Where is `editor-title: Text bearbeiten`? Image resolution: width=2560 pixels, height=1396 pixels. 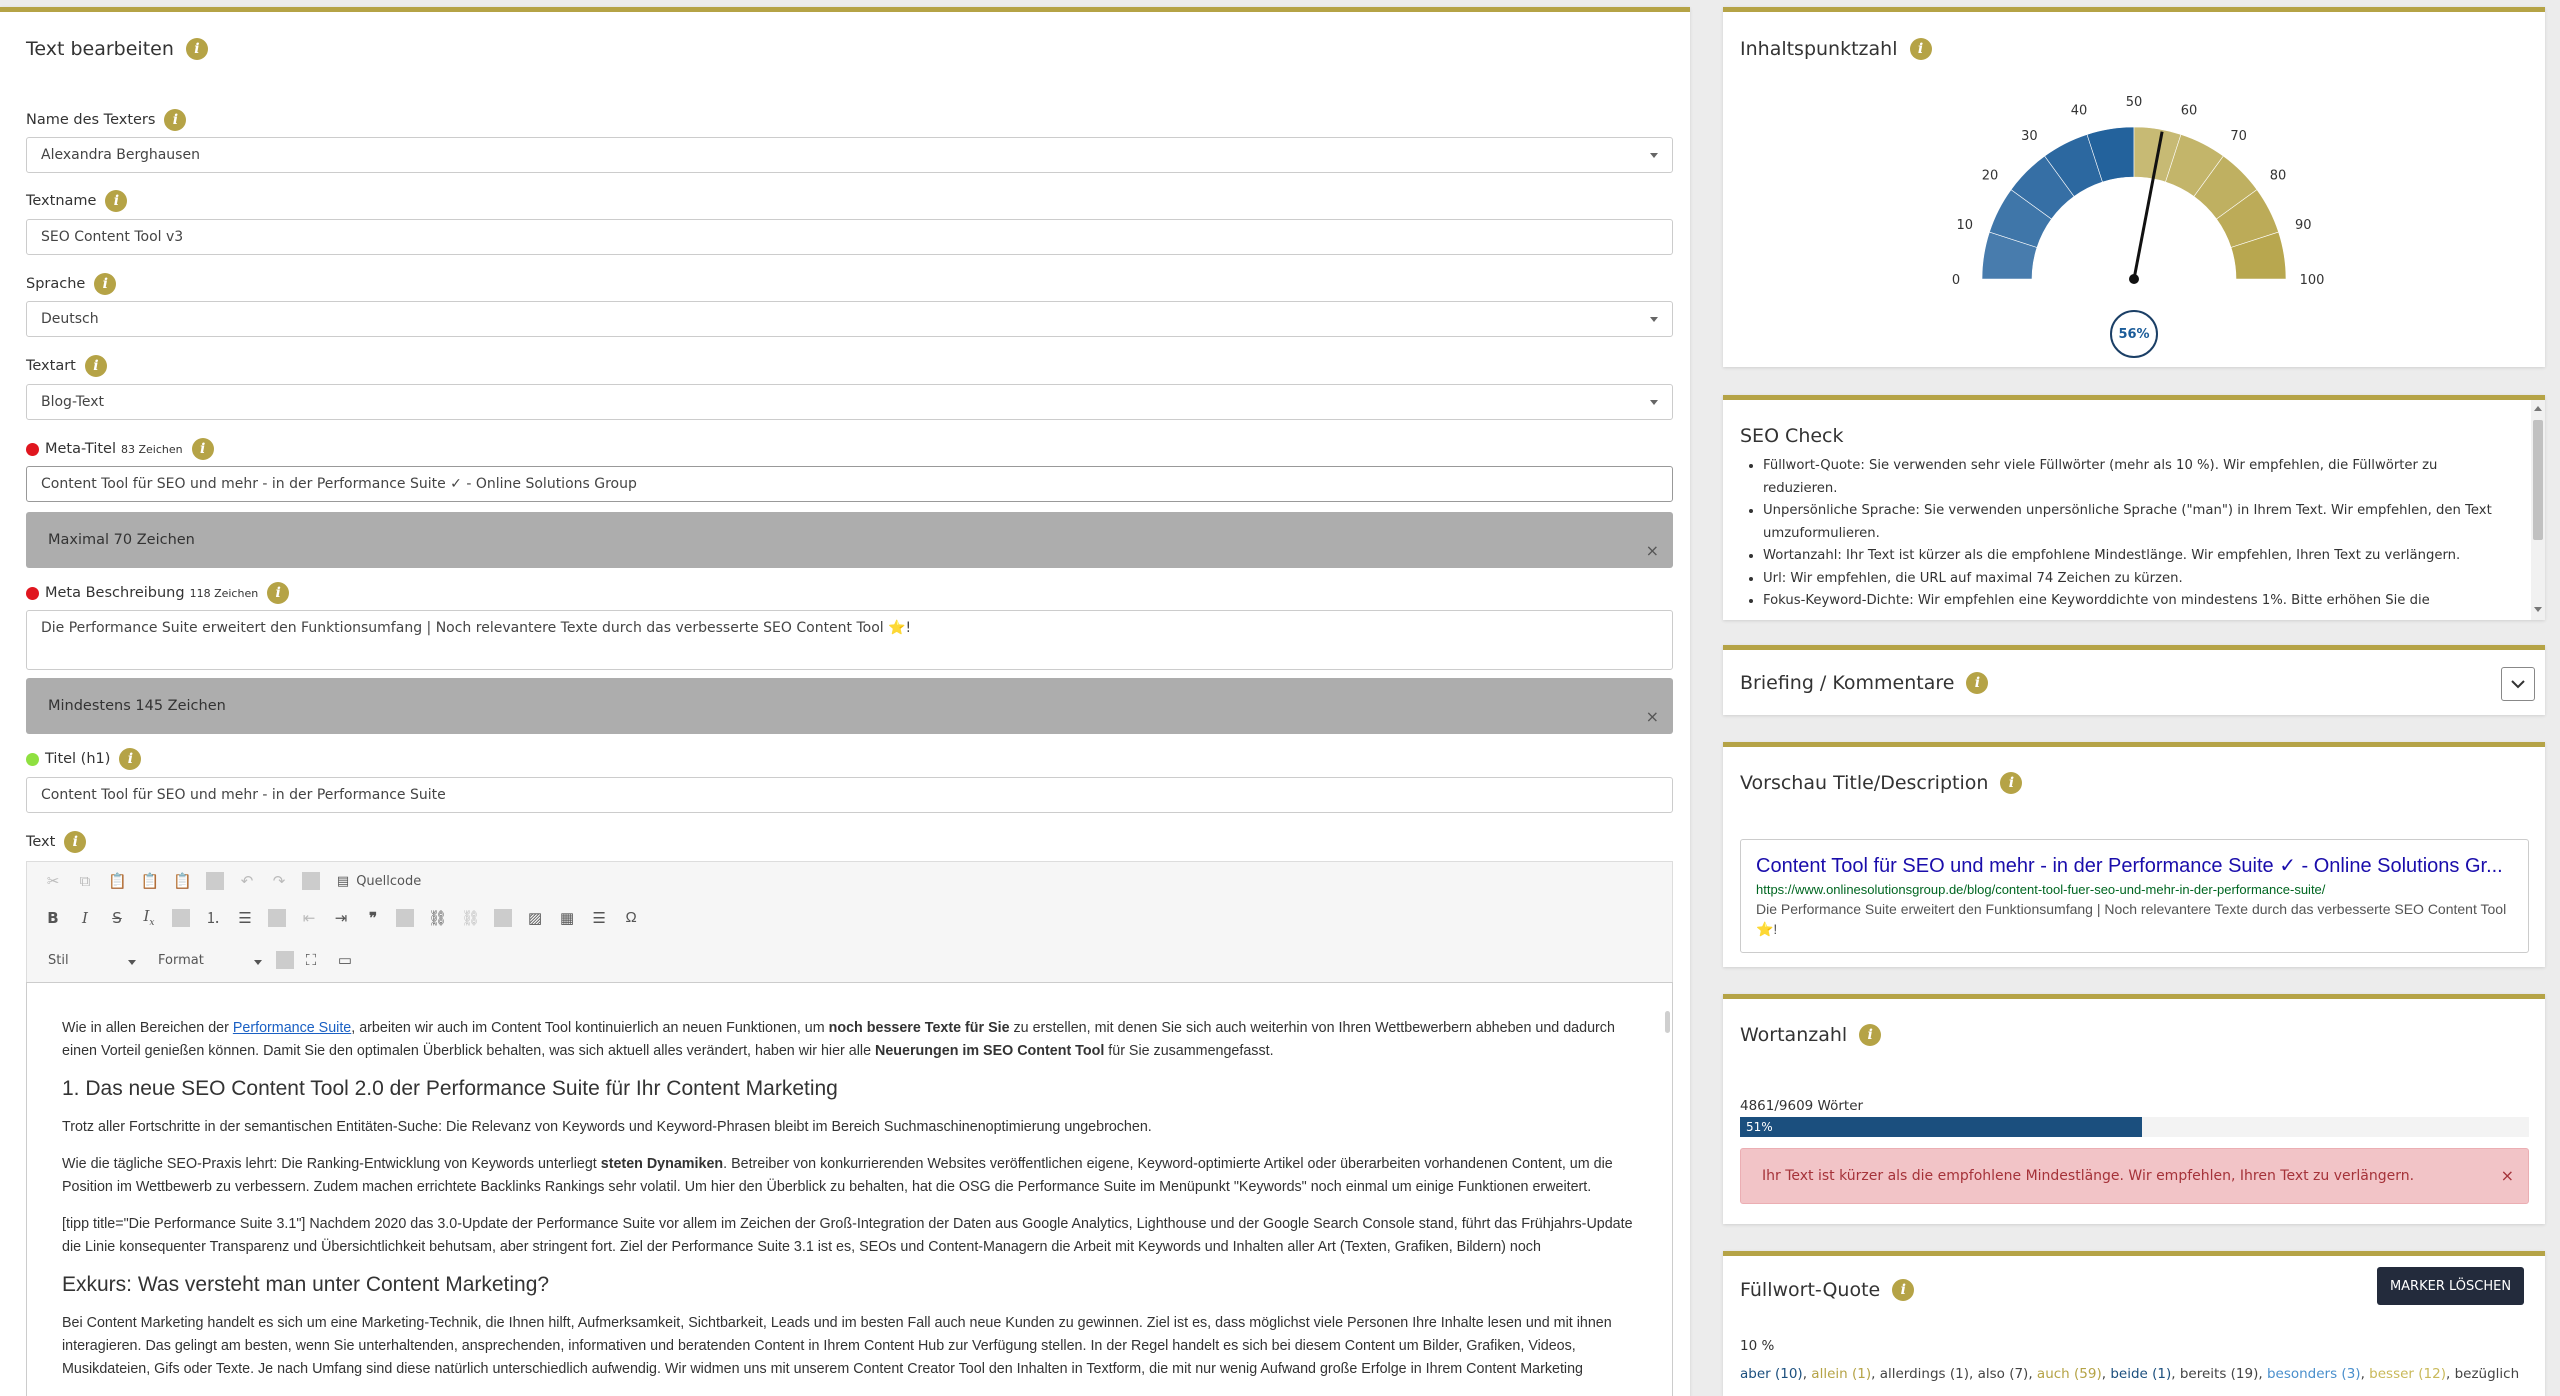
editor-title: Text bearbeiten is located at coordinates (100, 49).